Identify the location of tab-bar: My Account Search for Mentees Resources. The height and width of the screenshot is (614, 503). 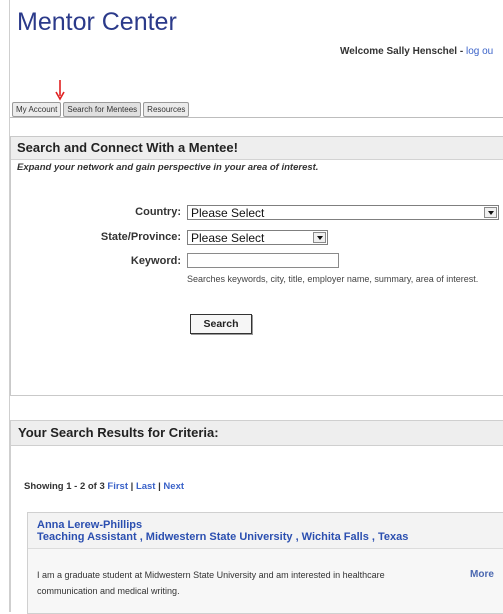
(101, 109).